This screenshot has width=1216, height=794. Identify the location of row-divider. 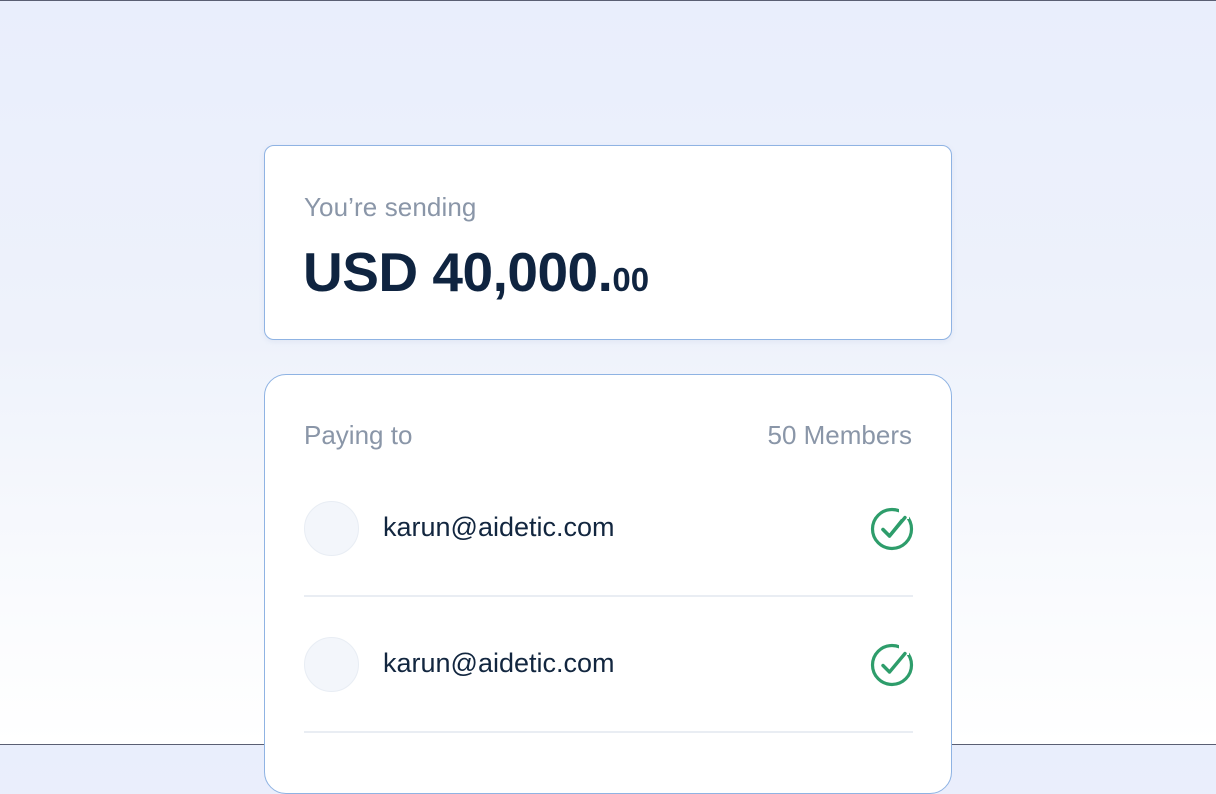
(608, 732).